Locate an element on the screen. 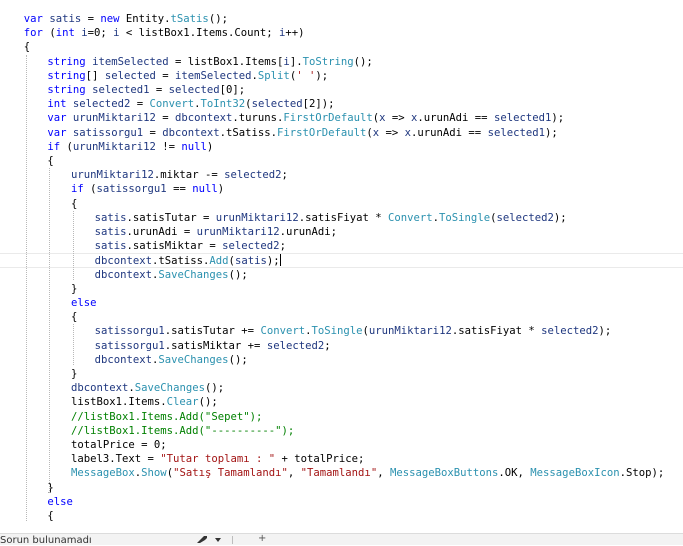 The height and width of the screenshot is (546, 683). code-token: .OK, is located at coordinates (514, 473).